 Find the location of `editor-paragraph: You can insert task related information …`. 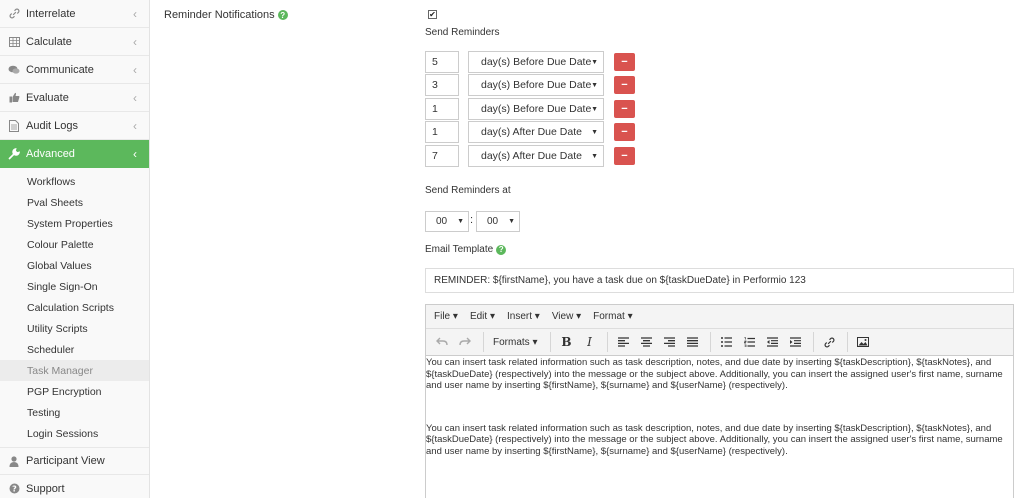

editor-paragraph: You can insert task related information … is located at coordinates (714, 374).